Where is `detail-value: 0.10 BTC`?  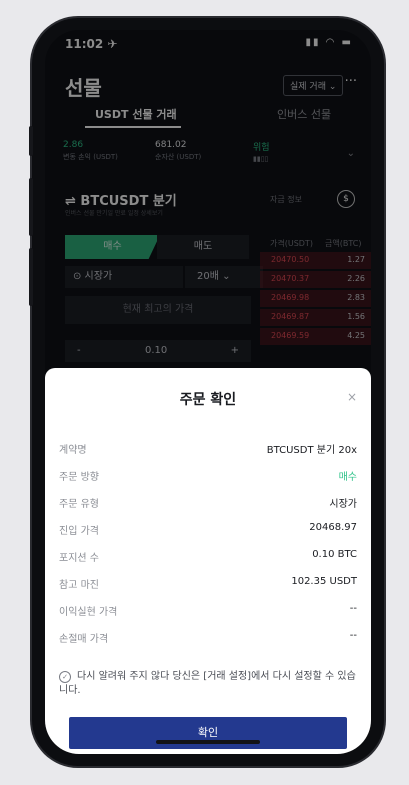
detail-value: 0.10 BTC is located at coordinates (334, 554).